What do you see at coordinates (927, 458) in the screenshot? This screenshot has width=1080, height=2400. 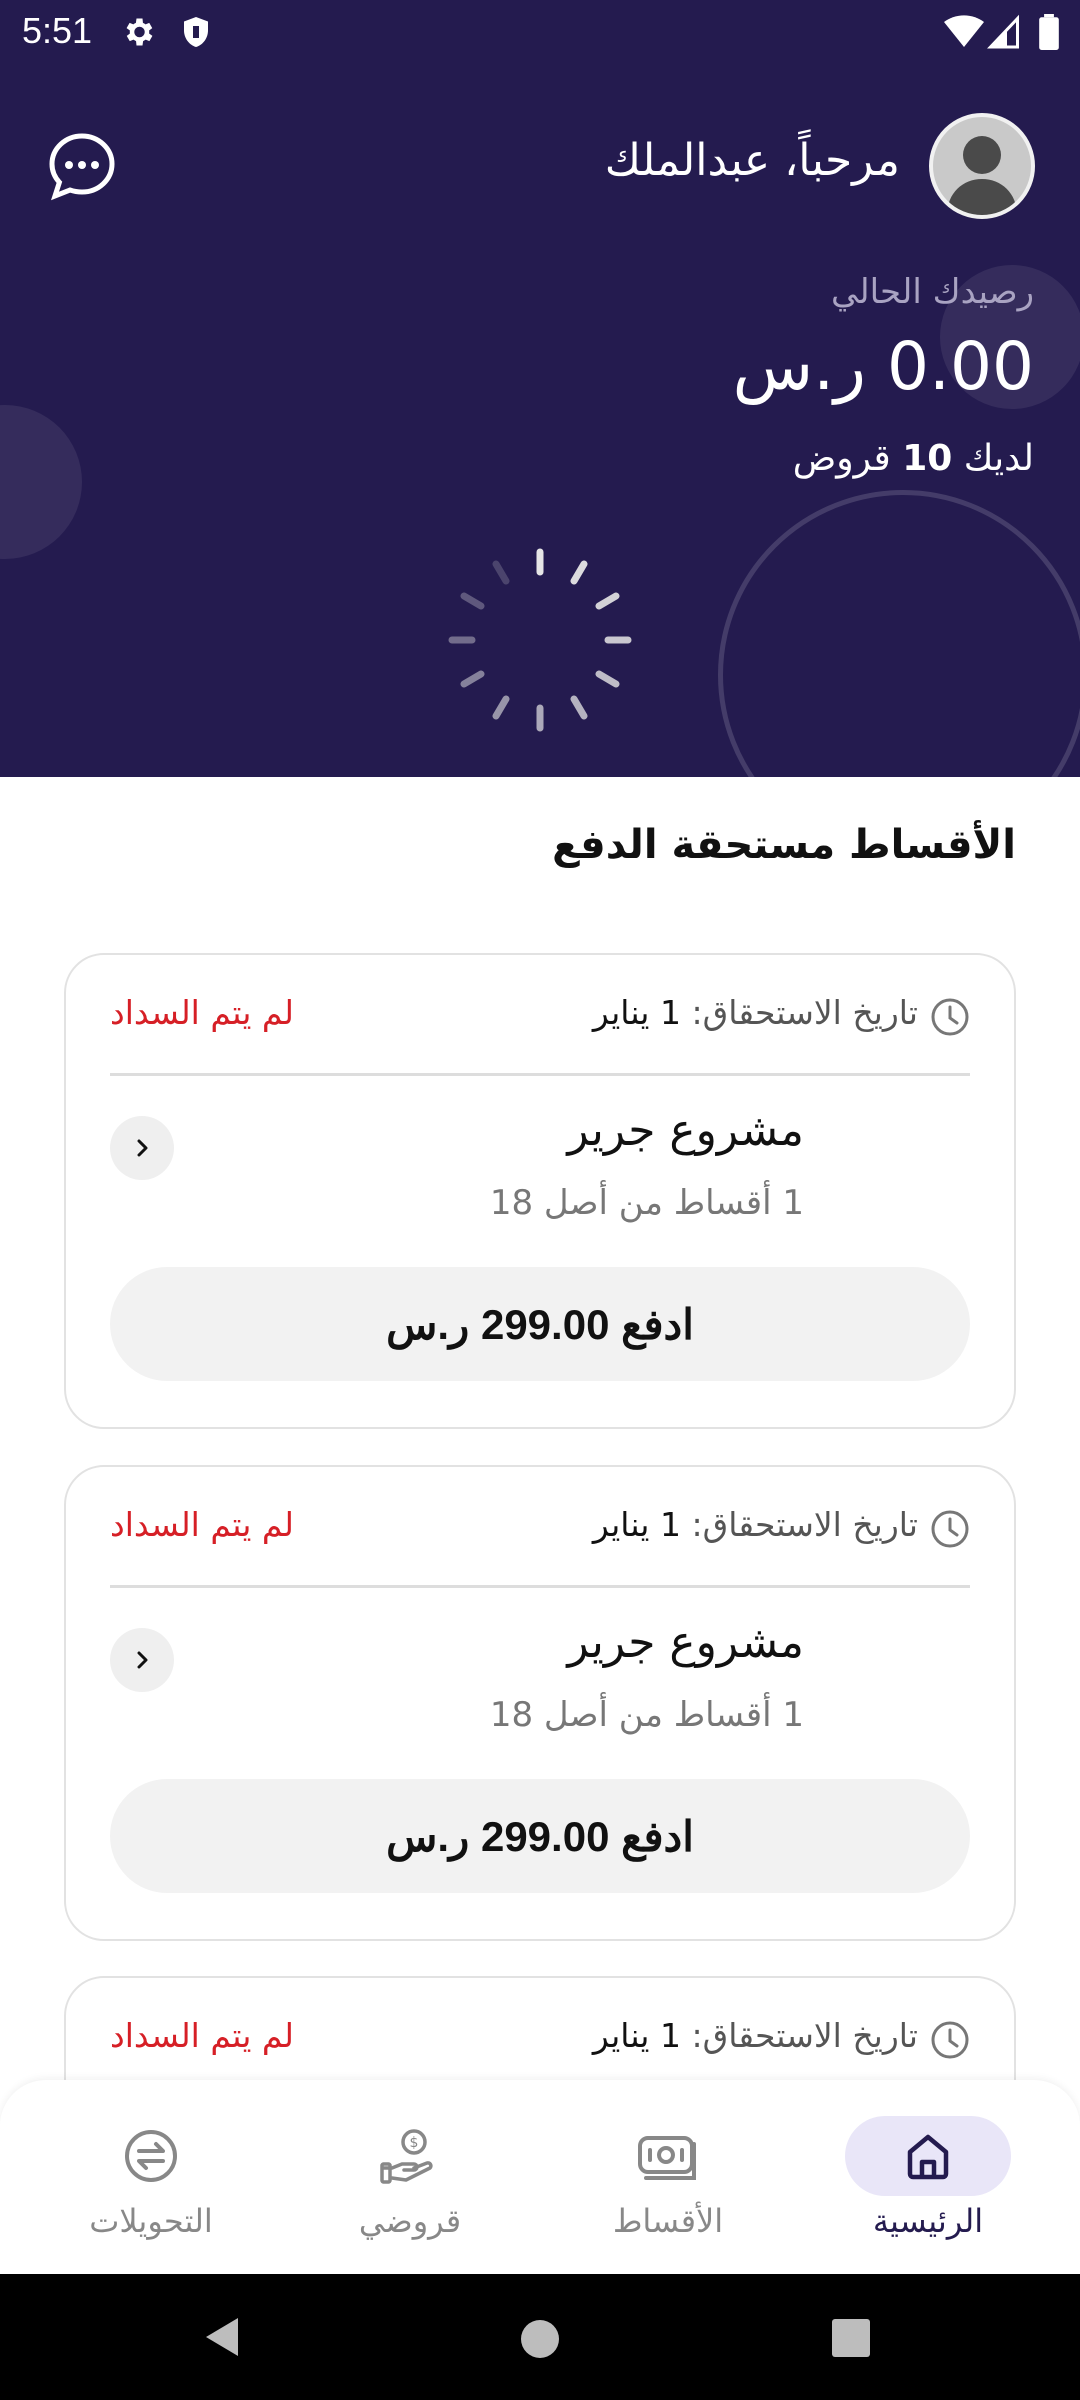 I see `loans-count: 10` at bounding box center [927, 458].